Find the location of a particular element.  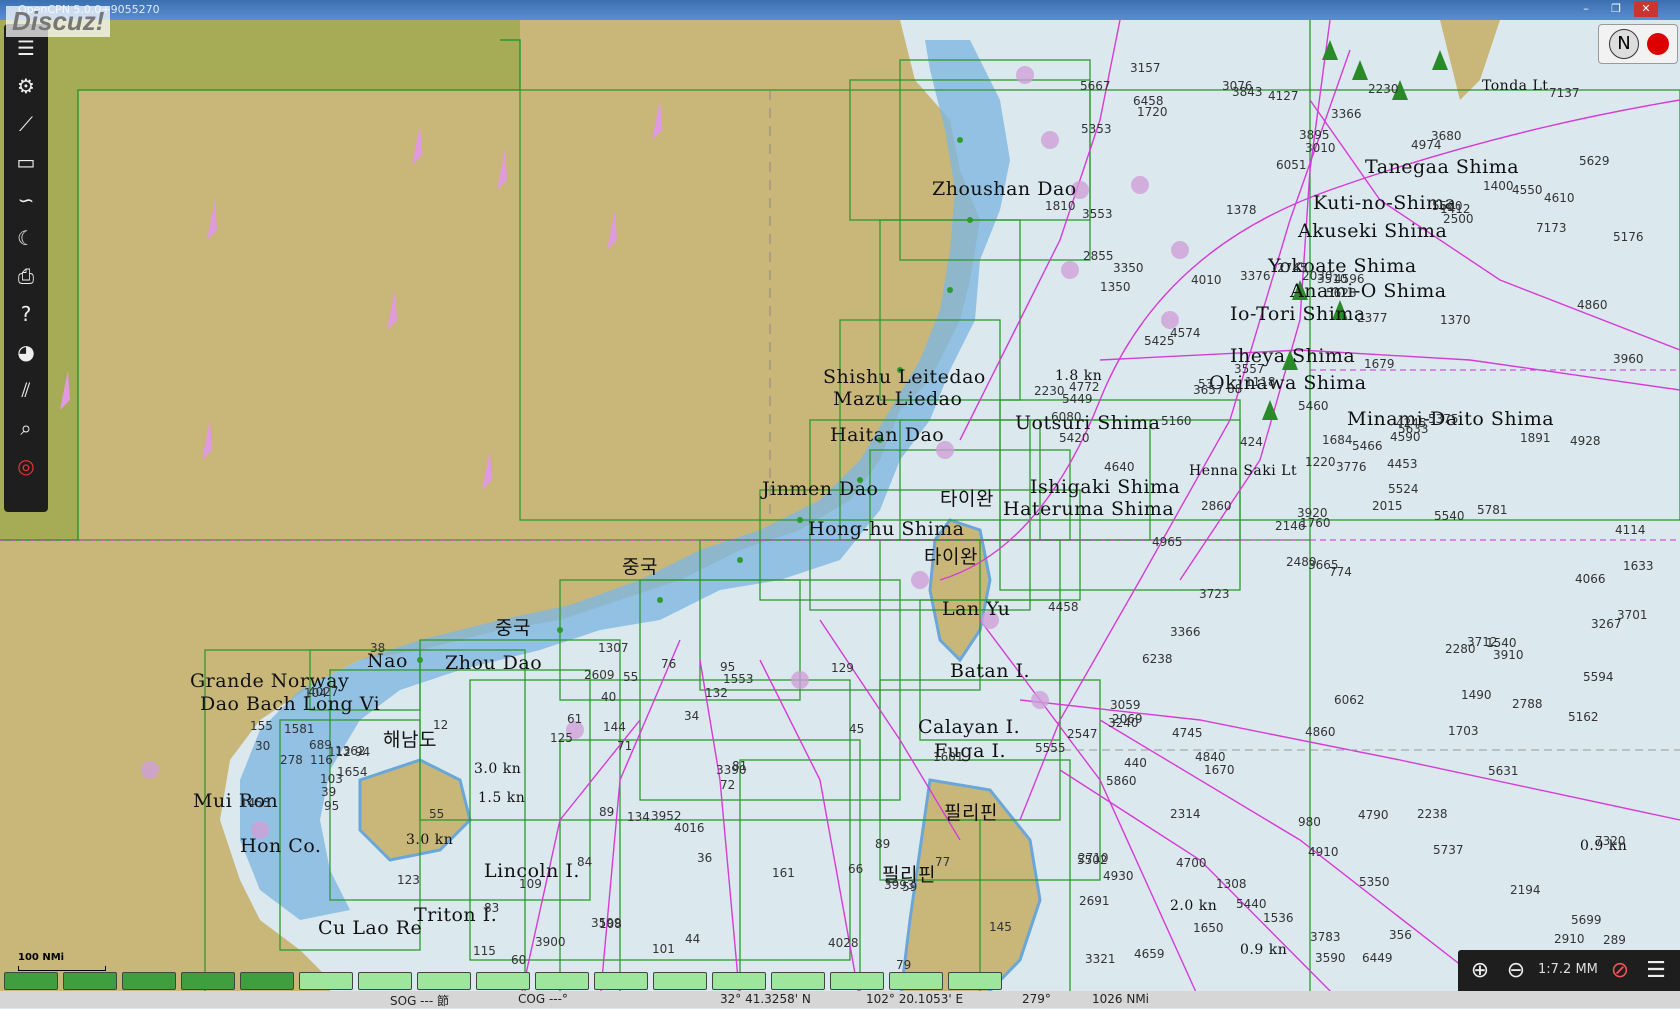

hamburger-menu-icon: ☰ is located at coordinates (1656, 971).